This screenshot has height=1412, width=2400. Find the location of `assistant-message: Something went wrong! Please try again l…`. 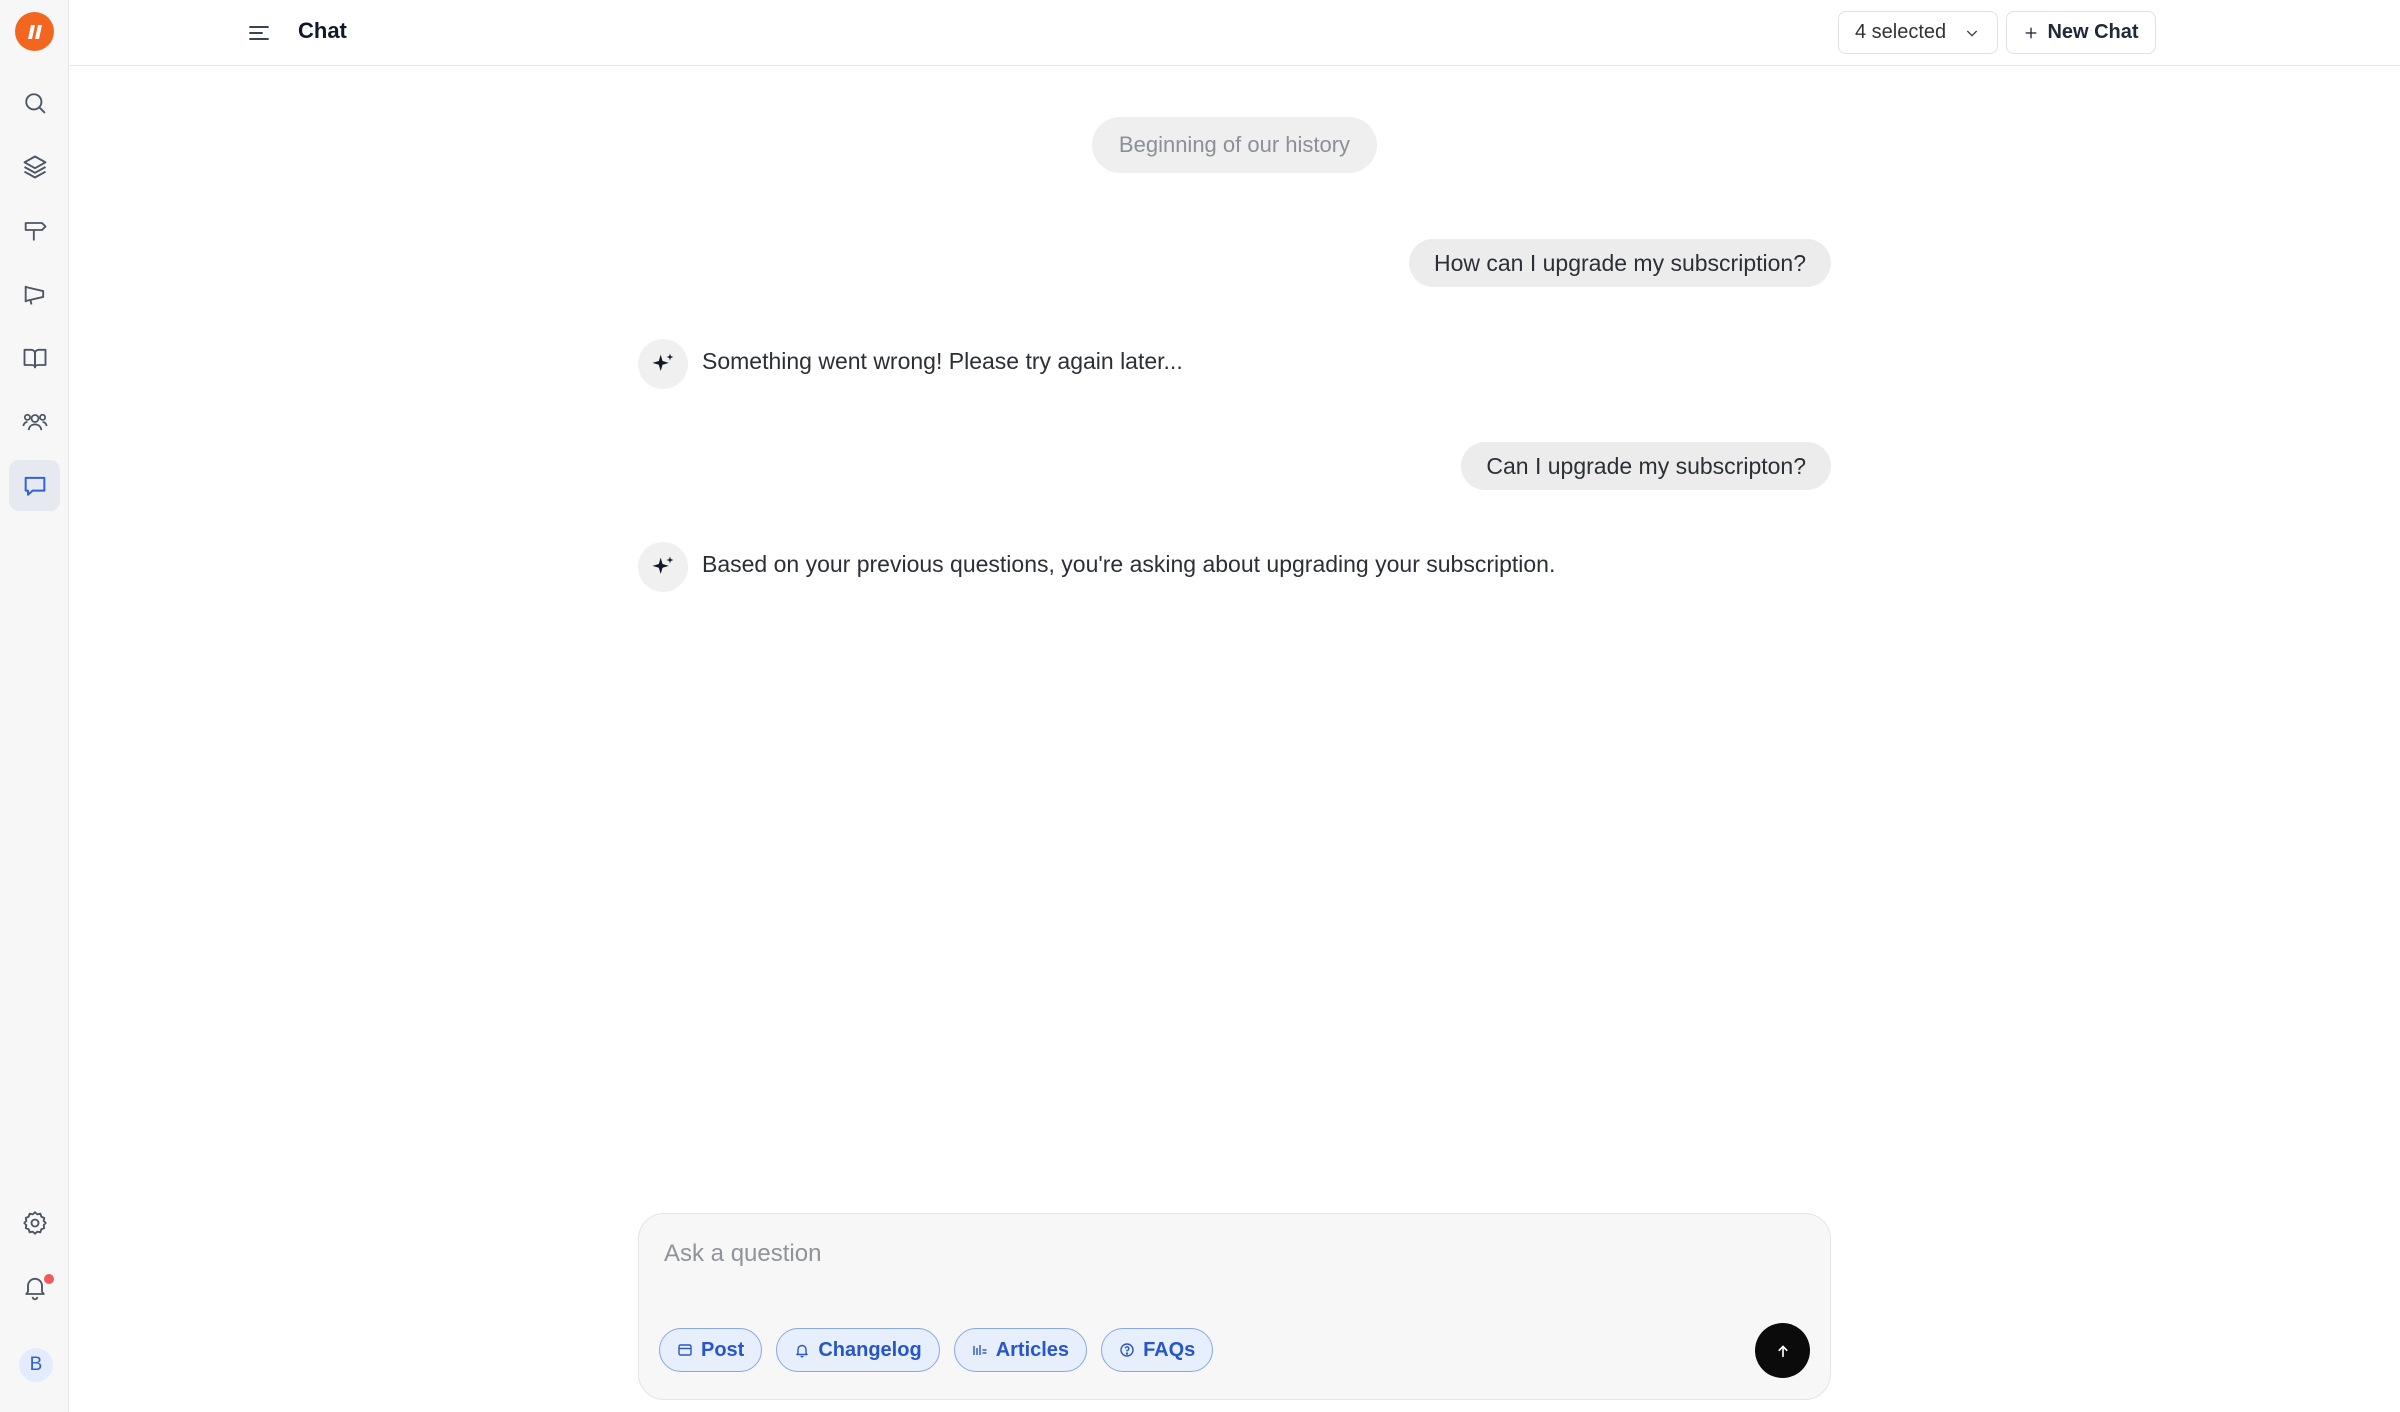

assistant-message: Something went wrong! Please try again l… is located at coordinates (910, 364).